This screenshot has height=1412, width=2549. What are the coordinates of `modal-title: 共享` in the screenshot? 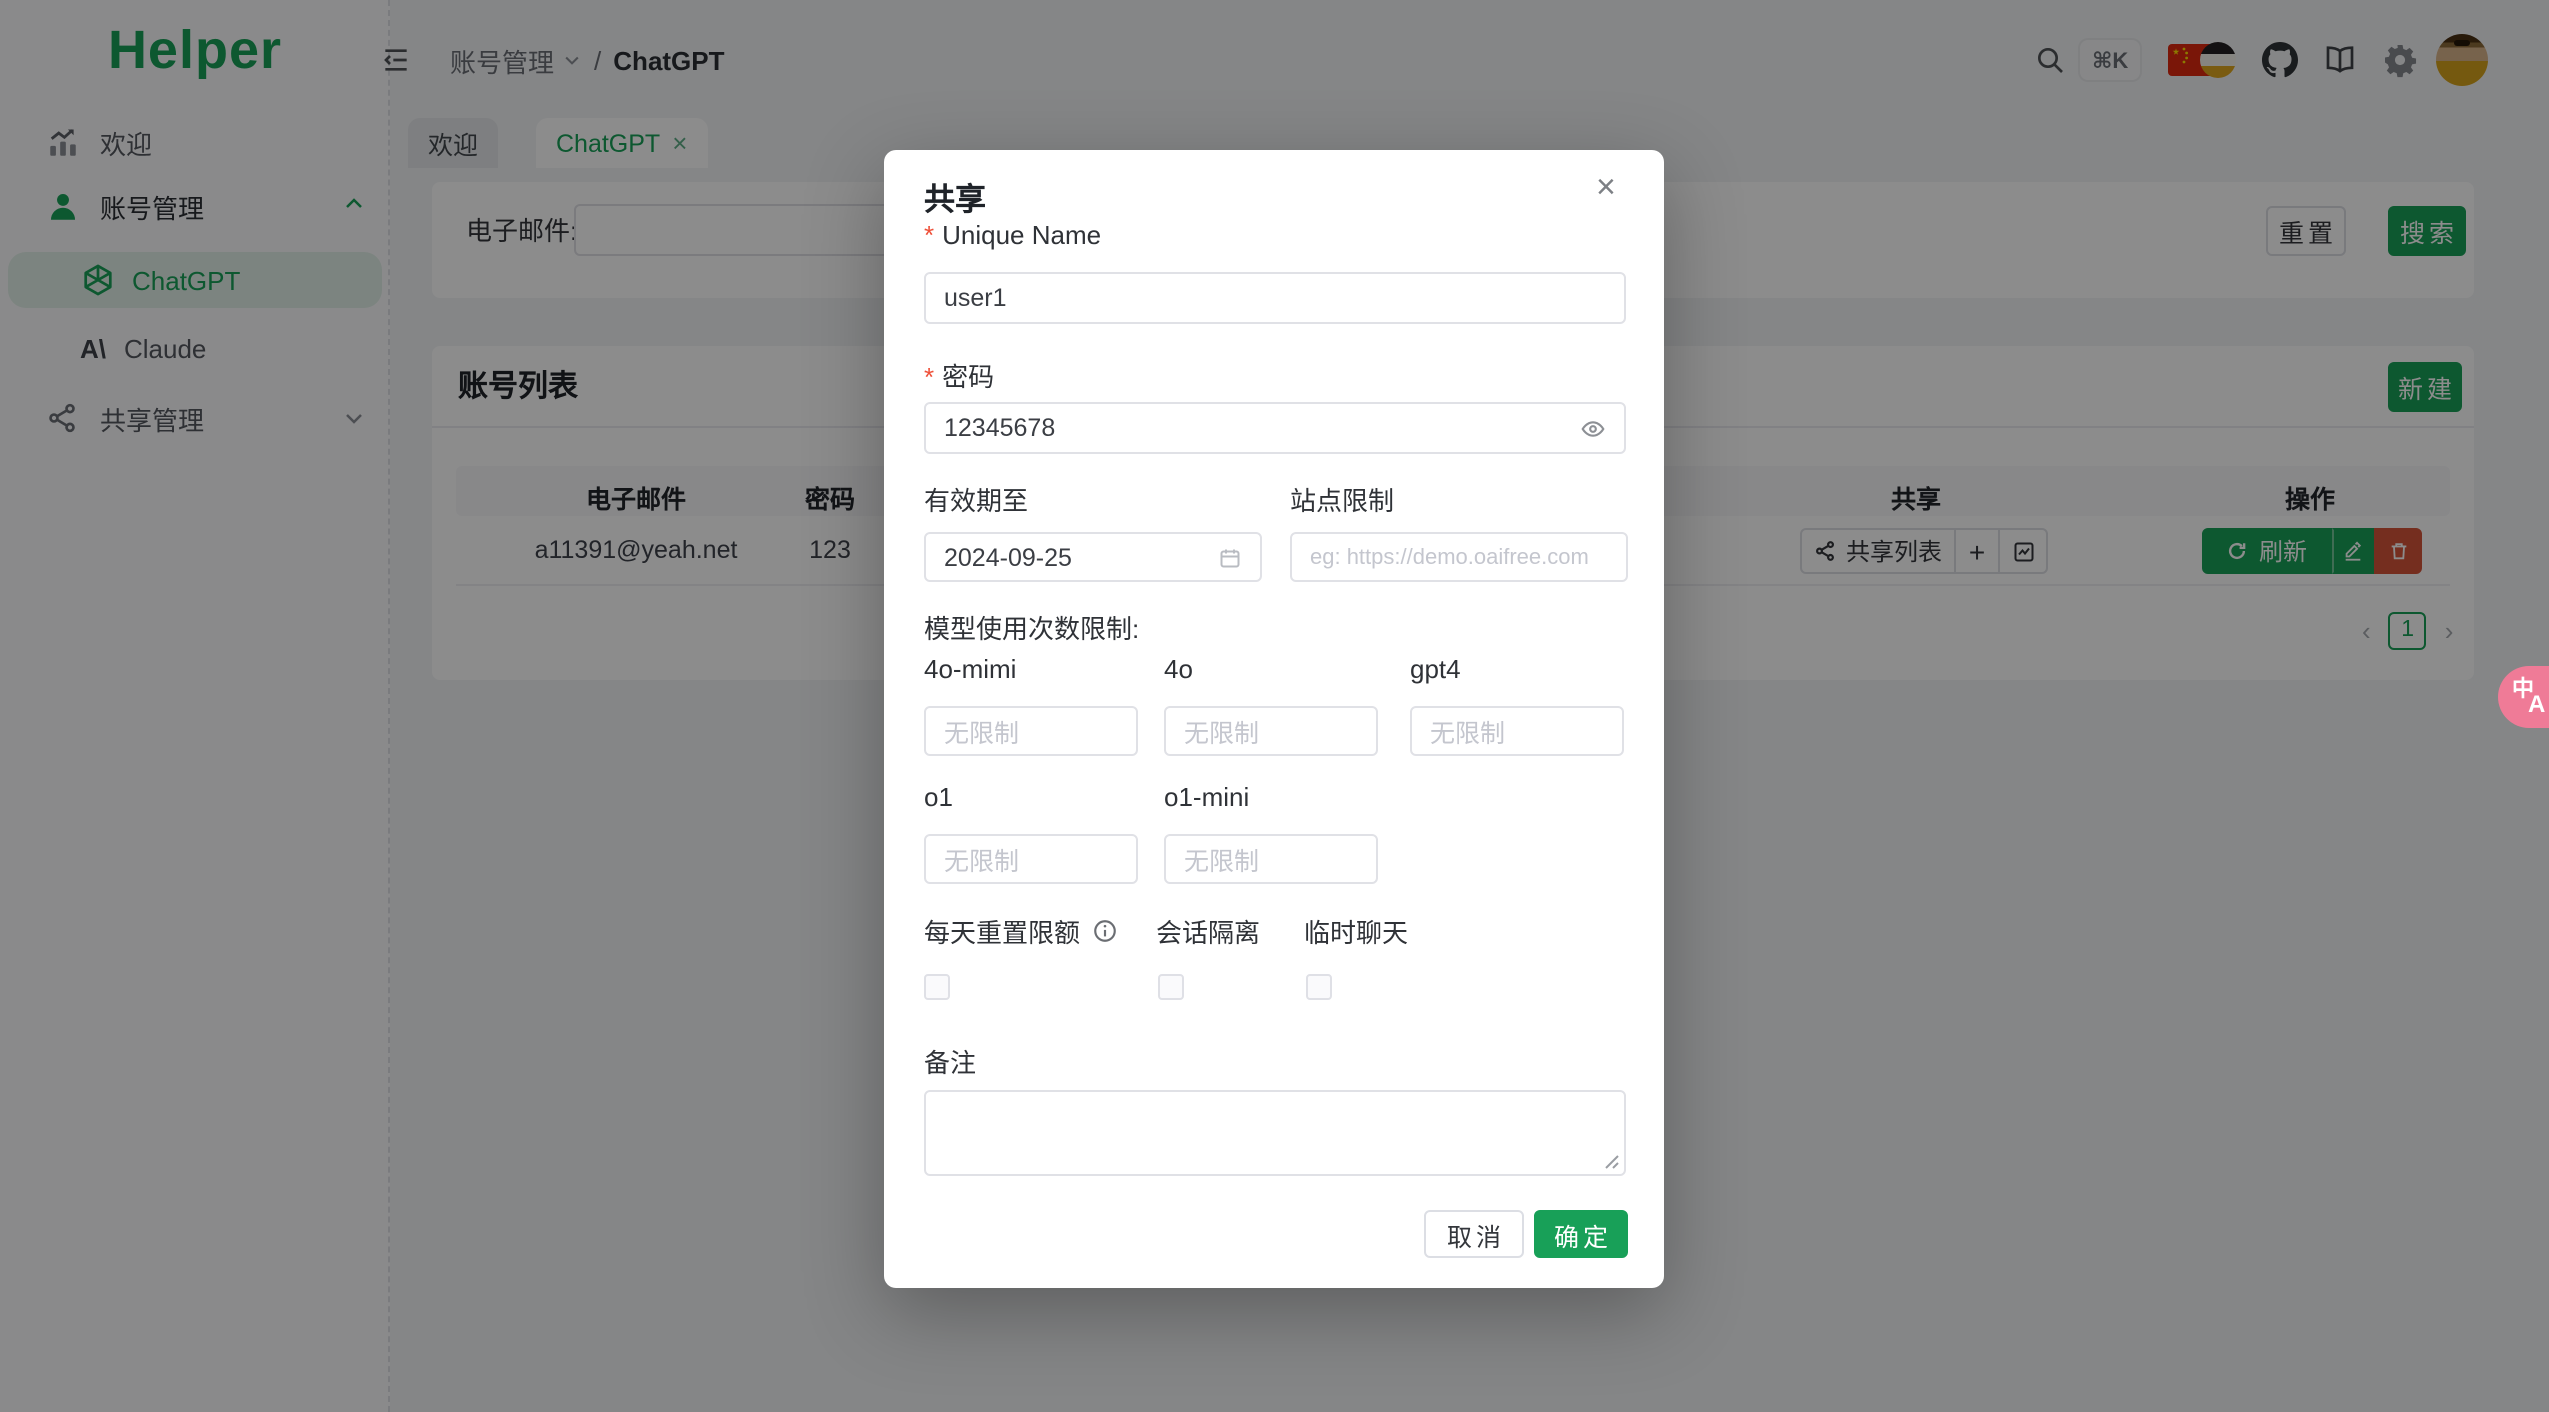 It's located at (955, 201).